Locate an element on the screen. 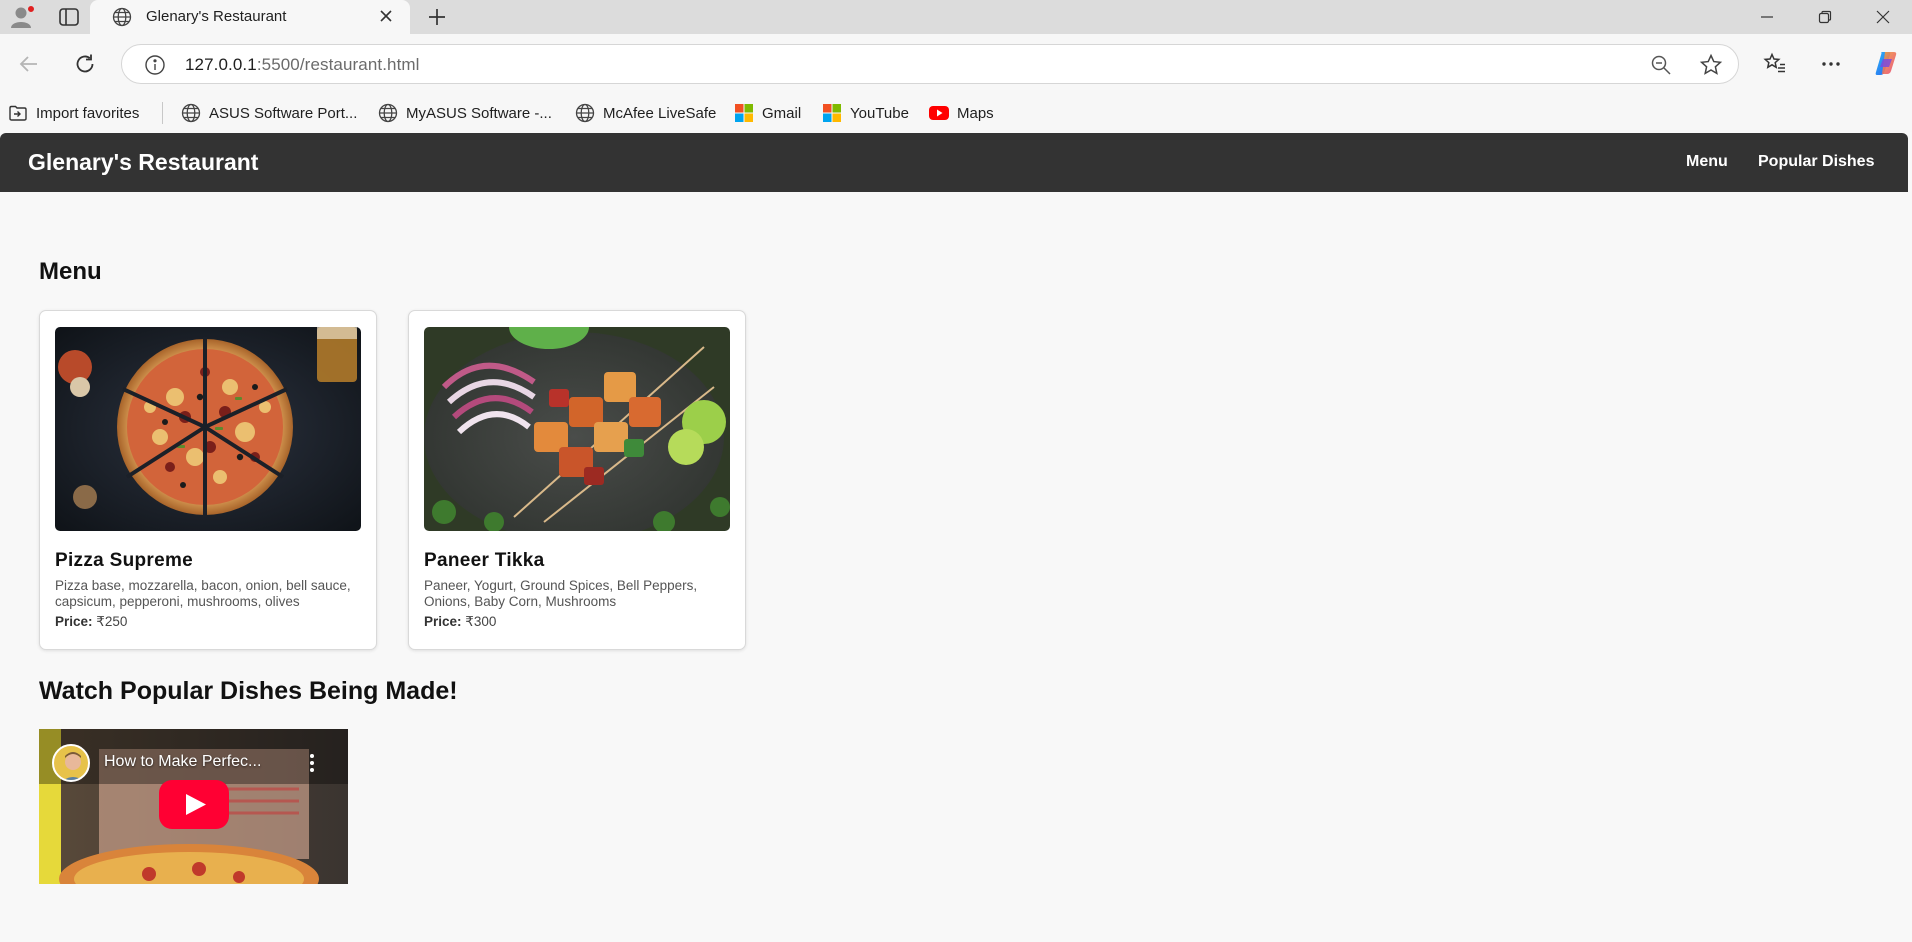 The image size is (1912, 942). minimize-icon is located at coordinates (1767, 17).